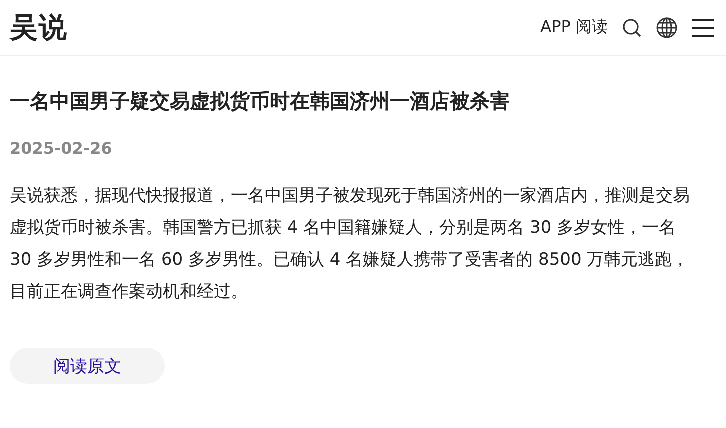 The height and width of the screenshot is (428, 726). Describe the element at coordinates (260, 101) in the screenshot. I see `article-title: 一名中国男子疑交易虚拟货币时在韩国济州一酒店被杀害` at that location.